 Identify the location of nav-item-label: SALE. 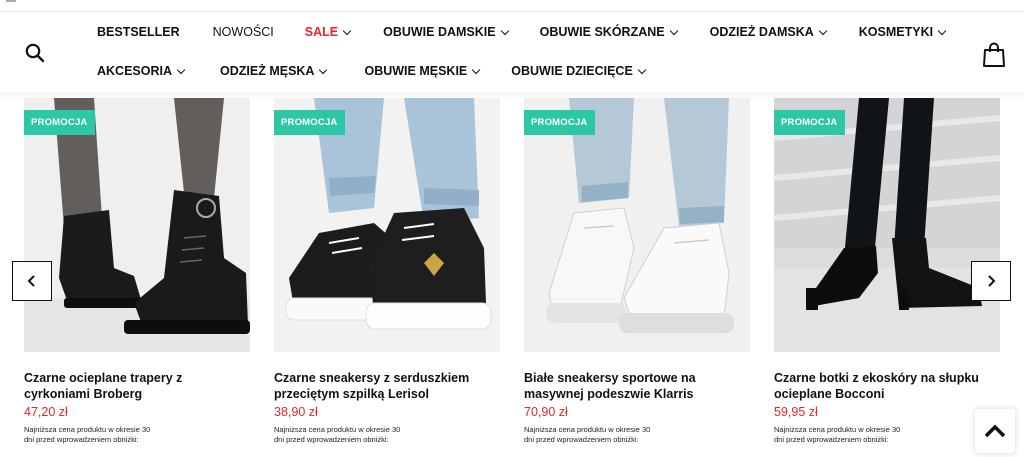
(321, 32).